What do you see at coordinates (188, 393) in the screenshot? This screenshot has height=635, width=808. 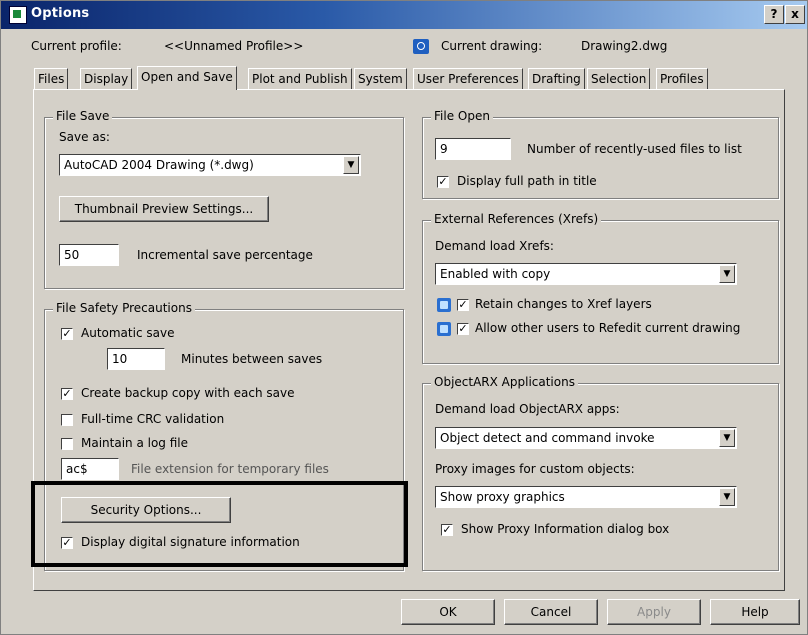 I see `backup-copy-label: Create backup copy with each save` at bounding box center [188, 393].